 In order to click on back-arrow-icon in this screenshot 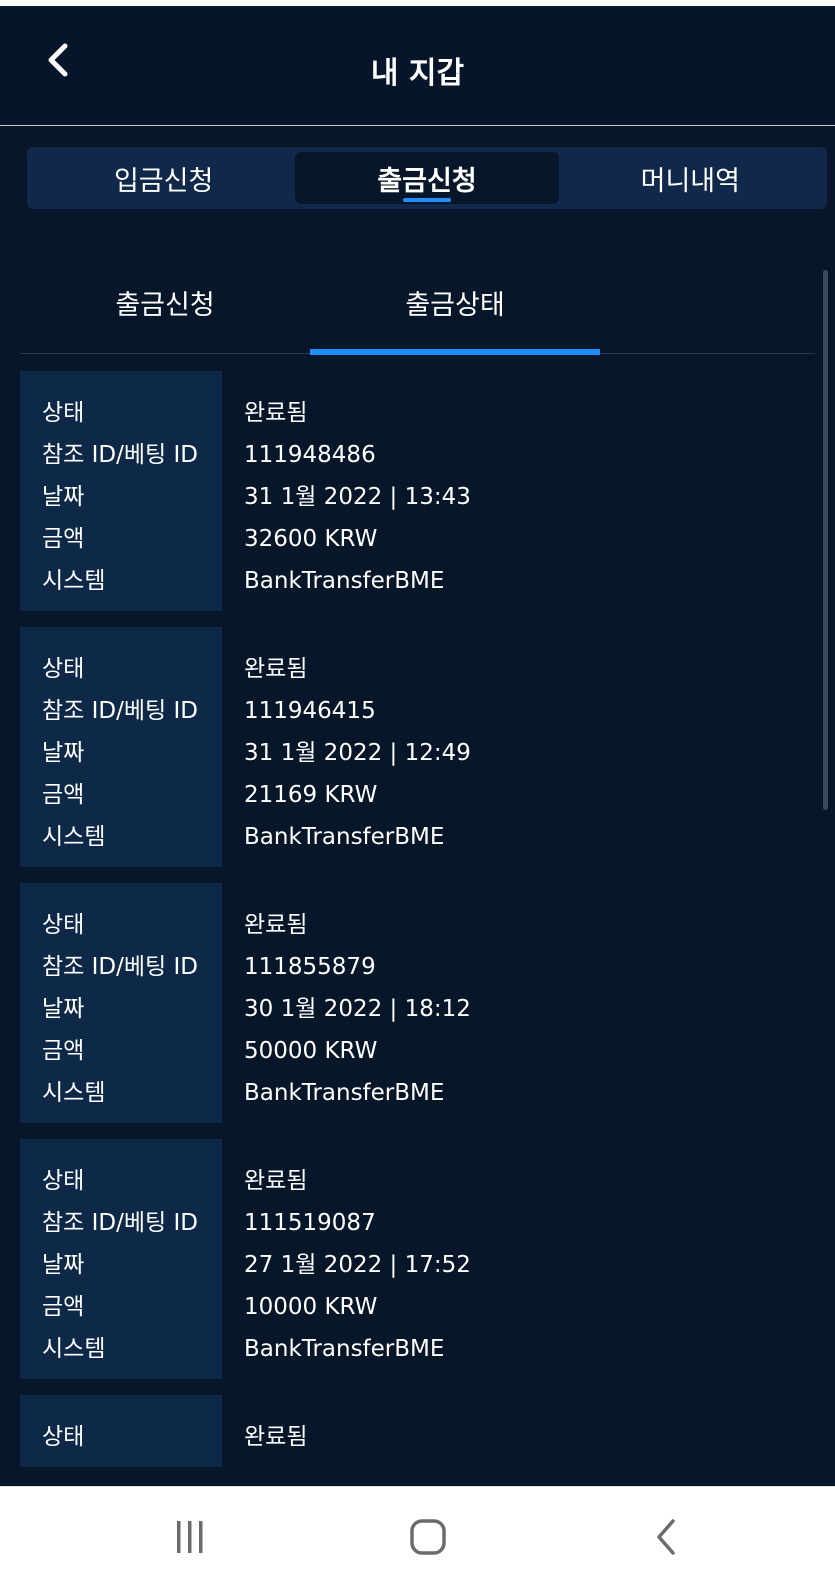, I will do `click(666, 1537)`.